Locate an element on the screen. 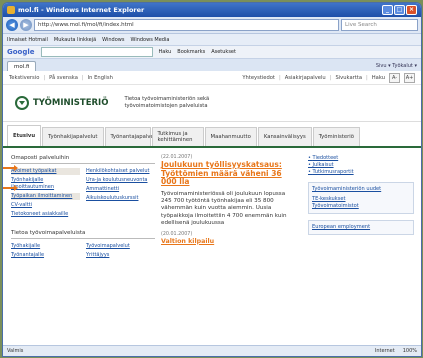 This screenshot has width=423, height=358. site-logo-text: TYÖMINISTERIÖ is located at coordinates (70, 103).